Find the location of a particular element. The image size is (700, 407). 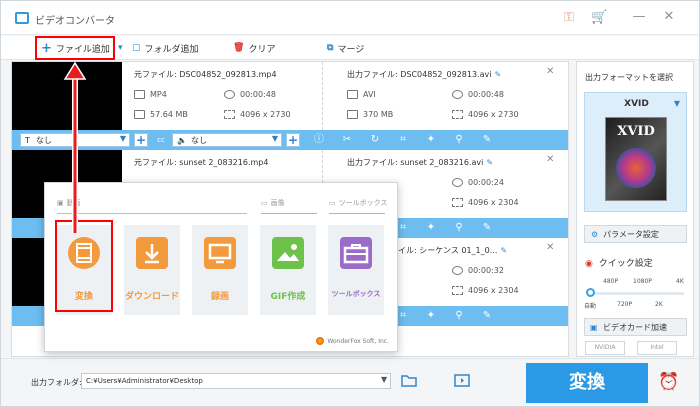

quick-slider-track is located at coordinates (636, 293).